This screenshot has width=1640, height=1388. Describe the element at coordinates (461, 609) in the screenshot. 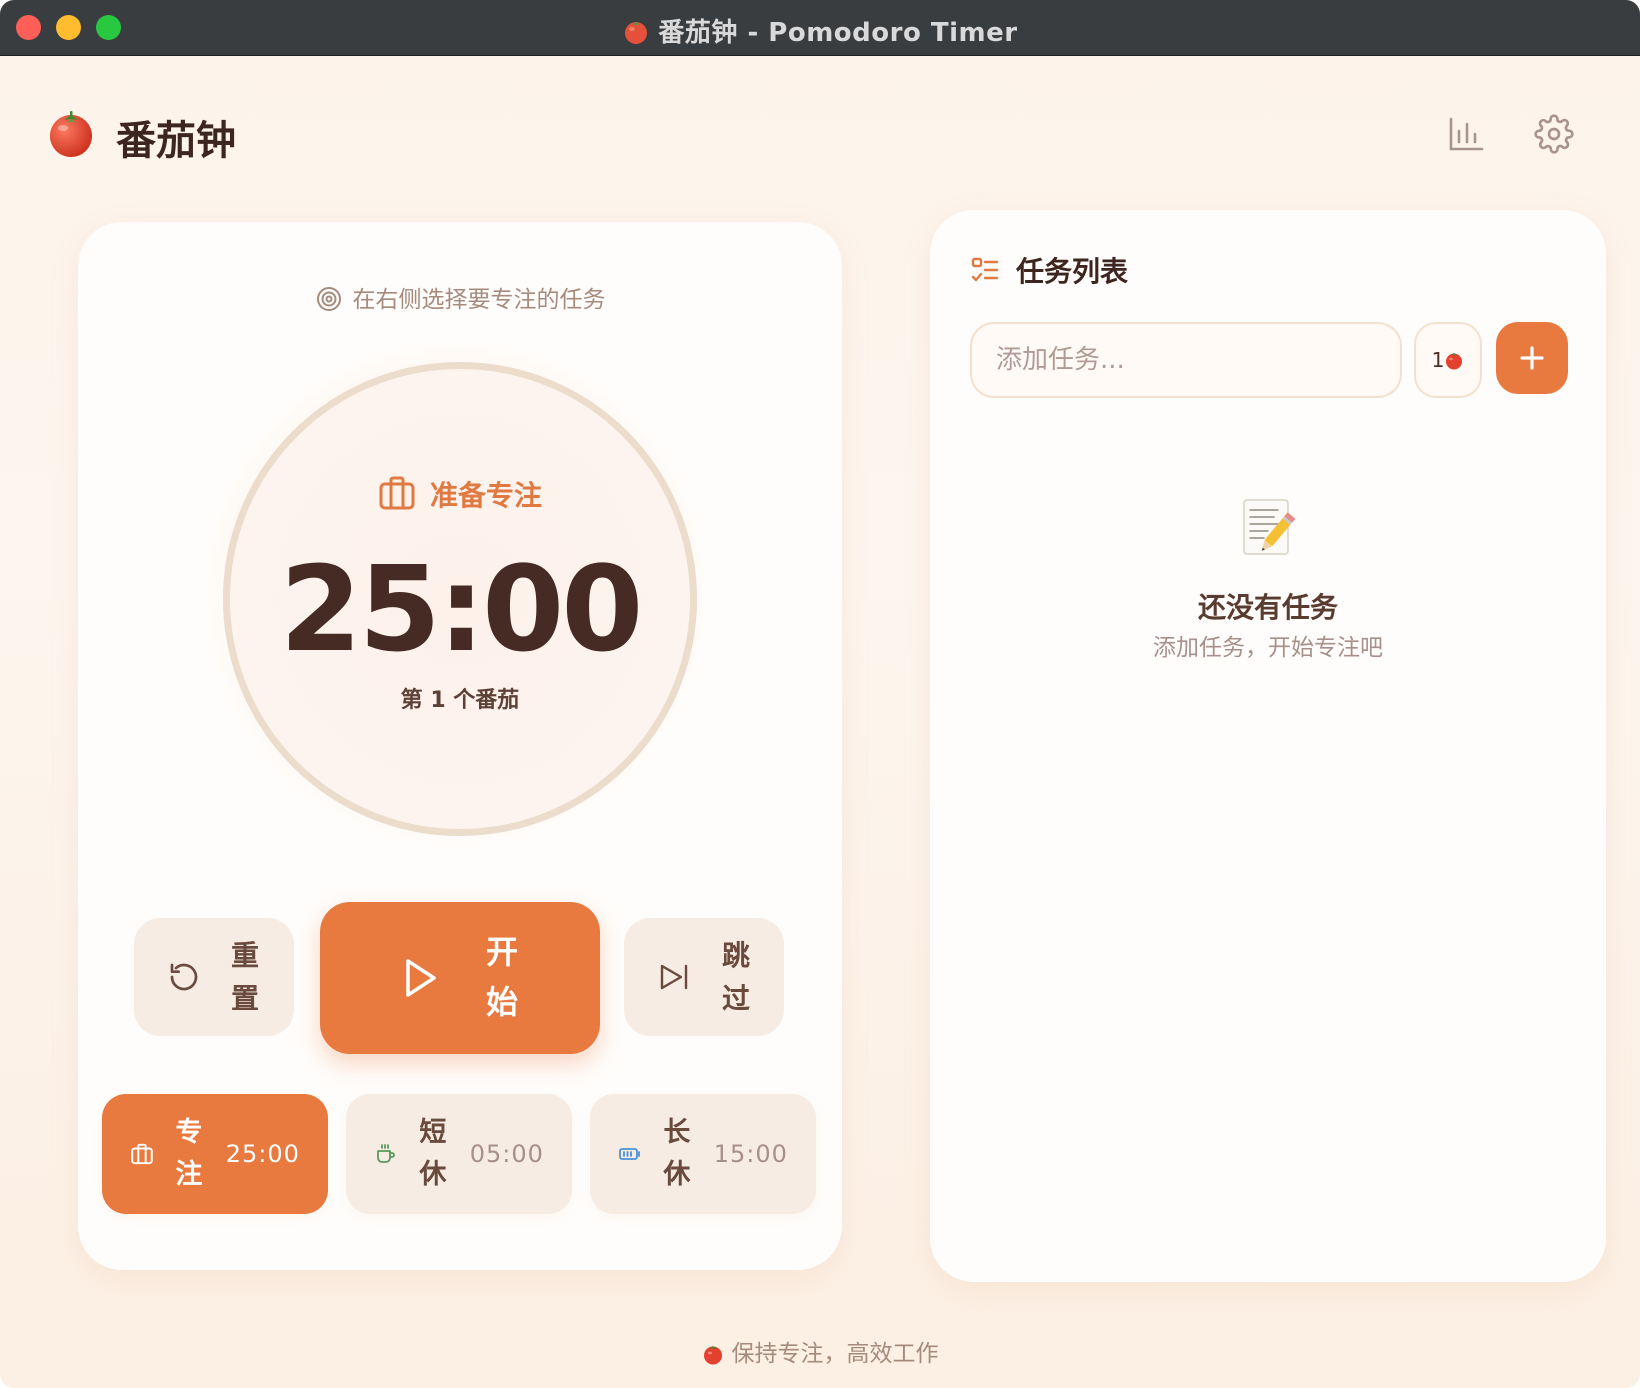

I see `time-display: 25:00` at that location.